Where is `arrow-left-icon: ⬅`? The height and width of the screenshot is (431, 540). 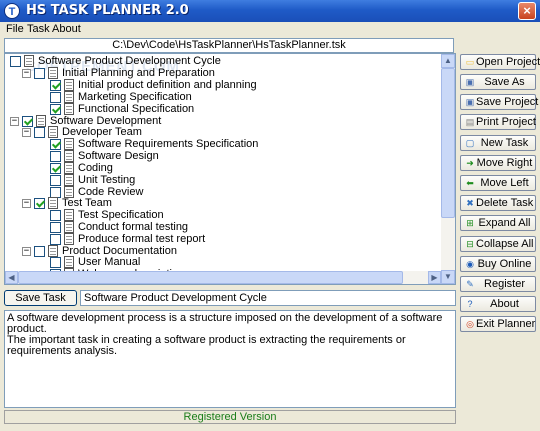 arrow-left-icon: ⬅ is located at coordinates (470, 182).